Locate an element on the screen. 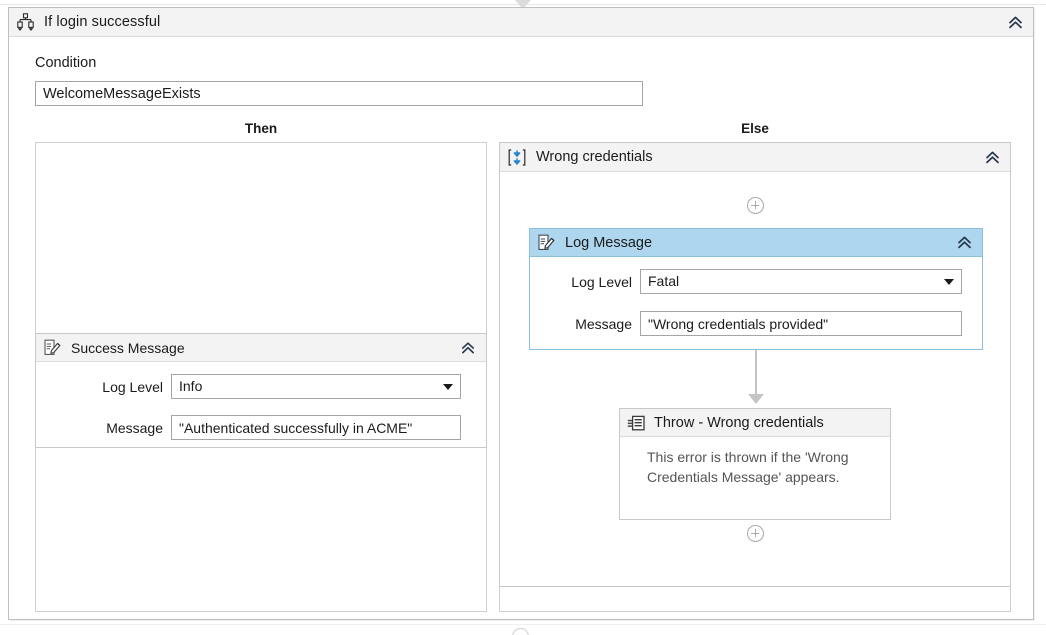 The image size is (1046, 635). log-message-card-body: Log Level Fatal Message is located at coordinates (756, 302).